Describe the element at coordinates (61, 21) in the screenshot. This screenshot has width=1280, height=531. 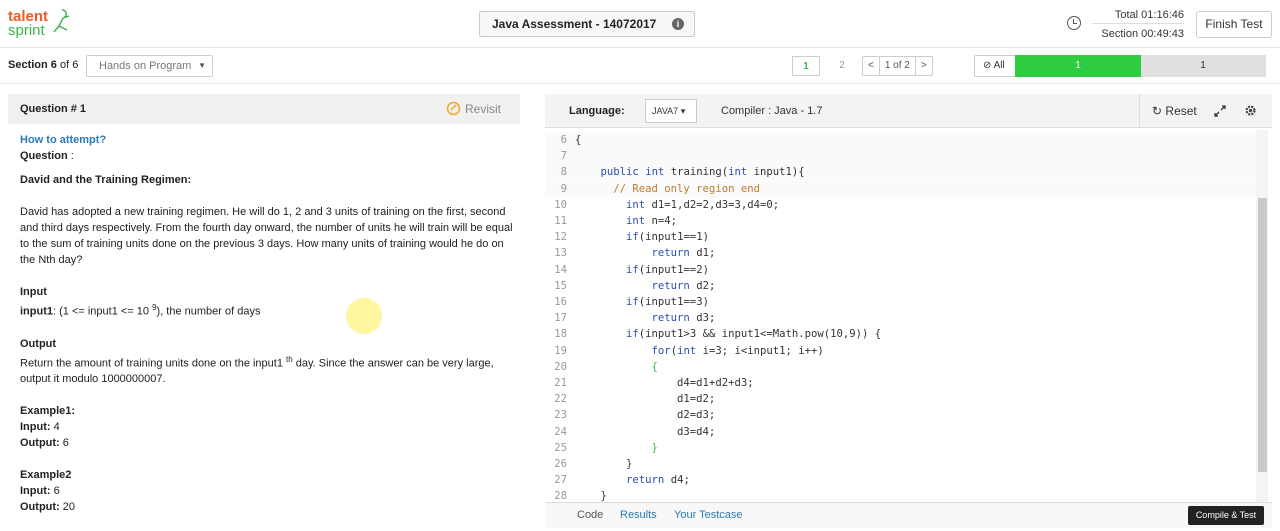
I see `logo-figure-icon` at that location.